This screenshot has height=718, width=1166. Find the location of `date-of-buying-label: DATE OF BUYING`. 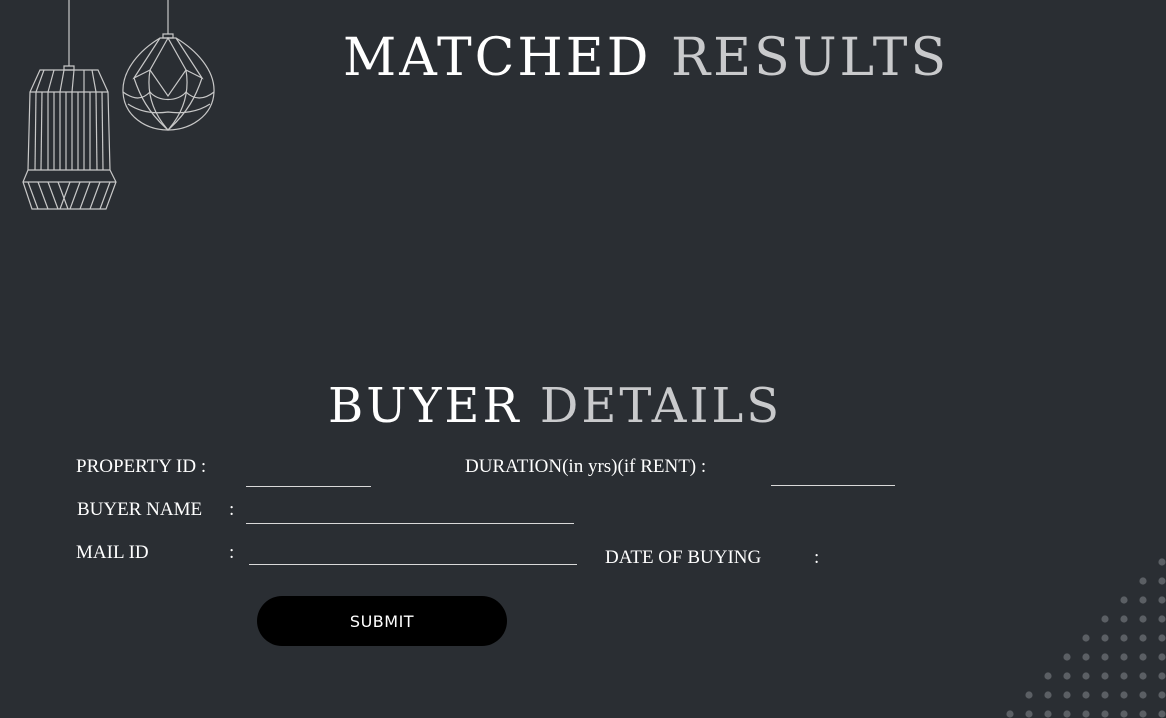

date-of-buying-label: DATE OF BUYING is located at coordinates (683, 557).